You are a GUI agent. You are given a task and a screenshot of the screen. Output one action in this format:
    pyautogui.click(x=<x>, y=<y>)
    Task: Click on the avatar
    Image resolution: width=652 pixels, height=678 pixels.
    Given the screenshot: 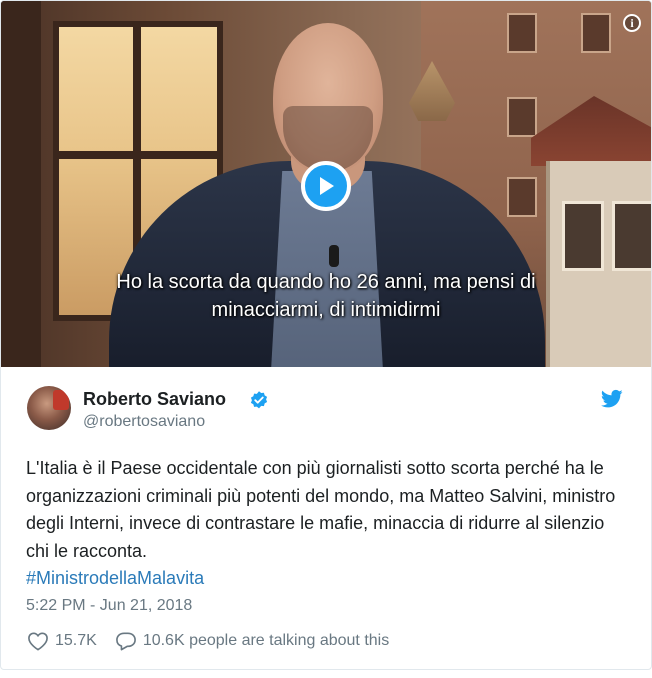 What is the action you would take?
    pyautogui.click(x=49, y=408)
    